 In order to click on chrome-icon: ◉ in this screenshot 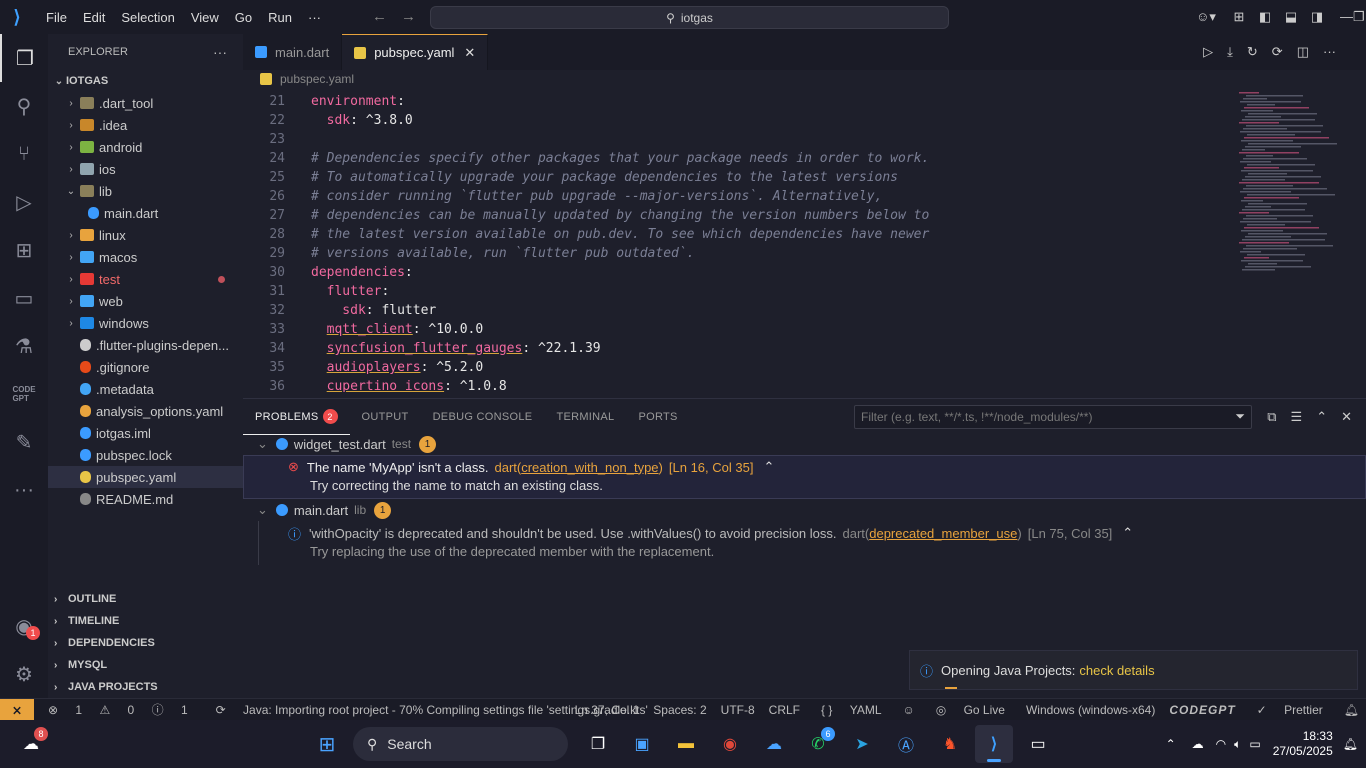, I will do `click(730, 744)`.